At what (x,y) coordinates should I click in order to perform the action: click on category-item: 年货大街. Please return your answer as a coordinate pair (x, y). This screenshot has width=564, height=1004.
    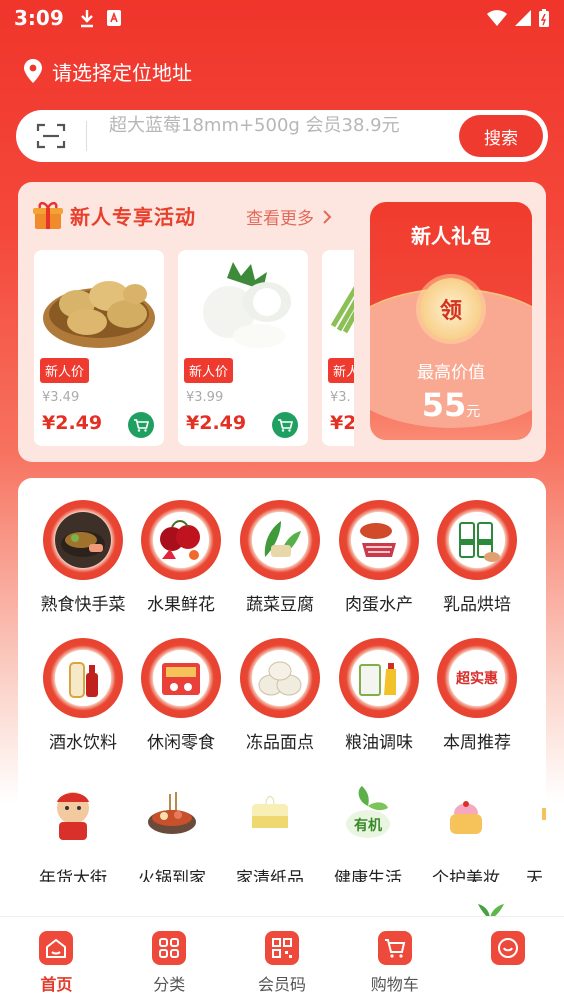
    Looking at the image, I should click on (73, 828).